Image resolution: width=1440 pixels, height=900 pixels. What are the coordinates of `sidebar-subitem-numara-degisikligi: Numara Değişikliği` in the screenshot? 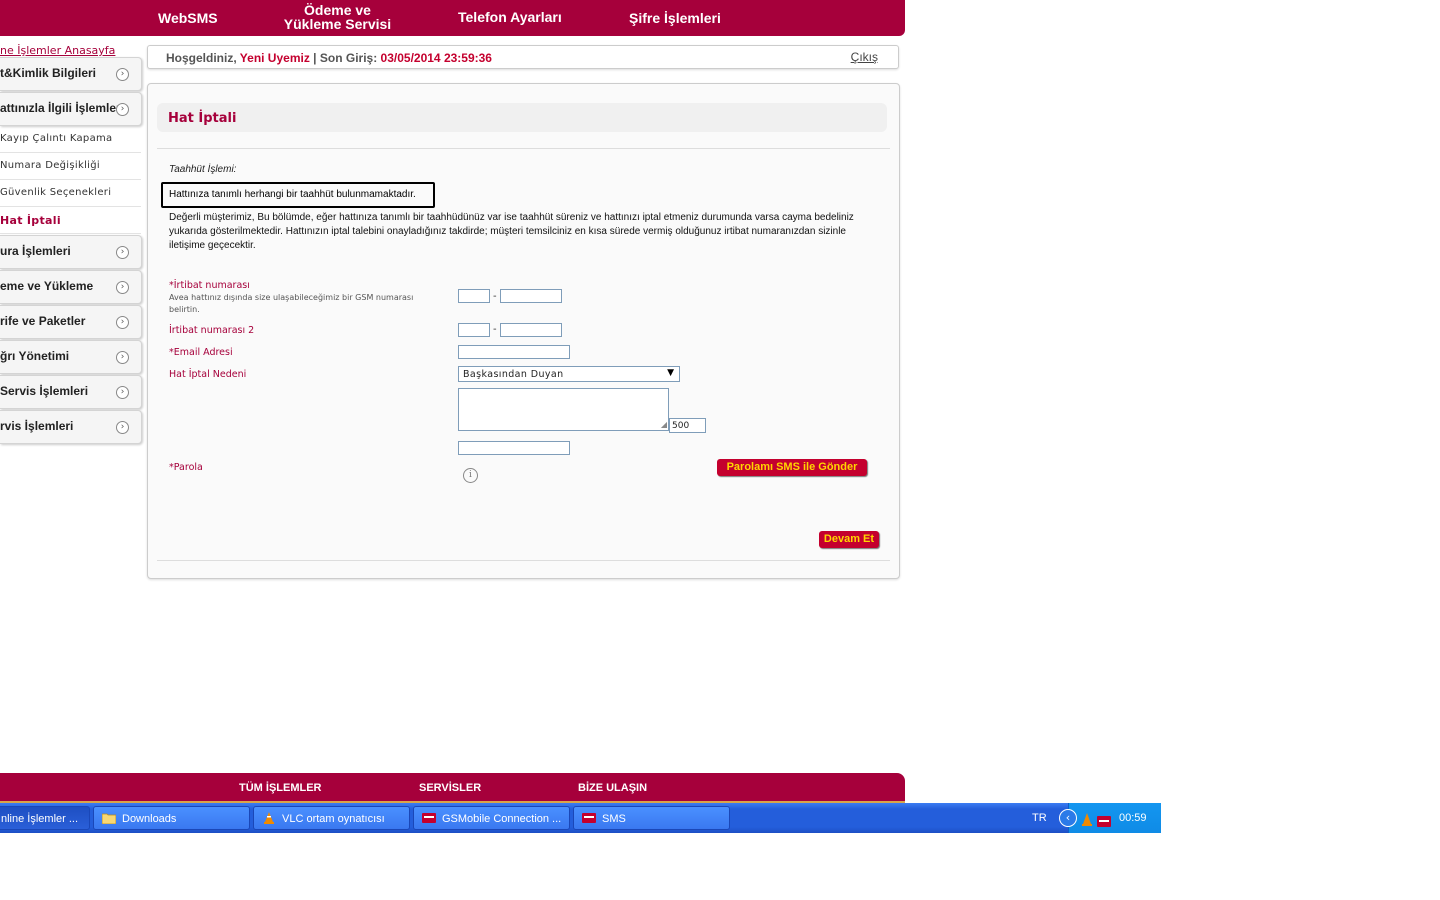 It's located at (70, 166).